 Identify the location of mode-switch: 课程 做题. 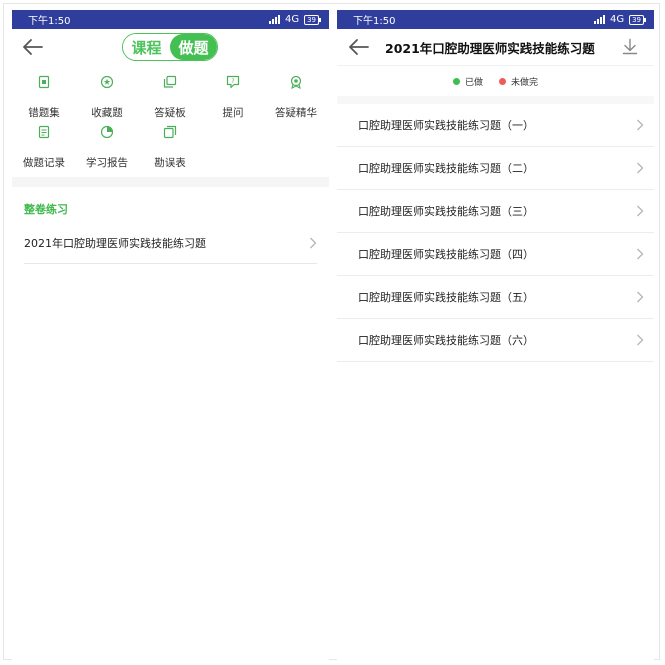
(170, 47).